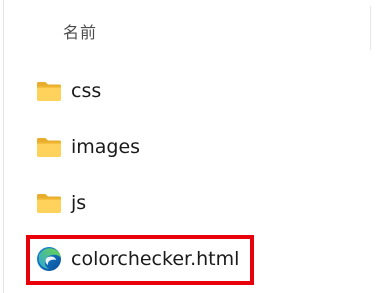 The image size is (381, 293). I want to click on item-label: css, so click(86, 91).